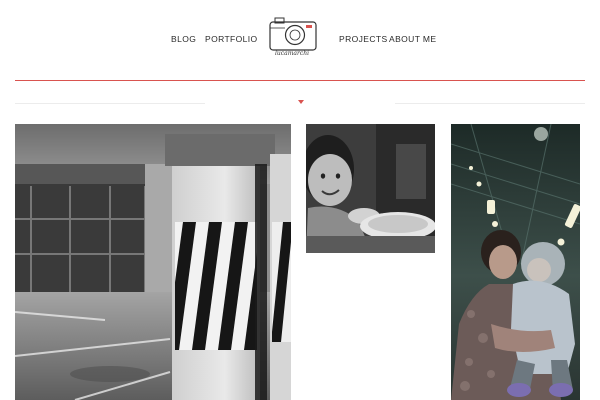 The image size is (600, 400). Describe the element at coordinates (412, 39) in the screenshot. I see `nav-about-me-link: ABOUT ME` at that location.